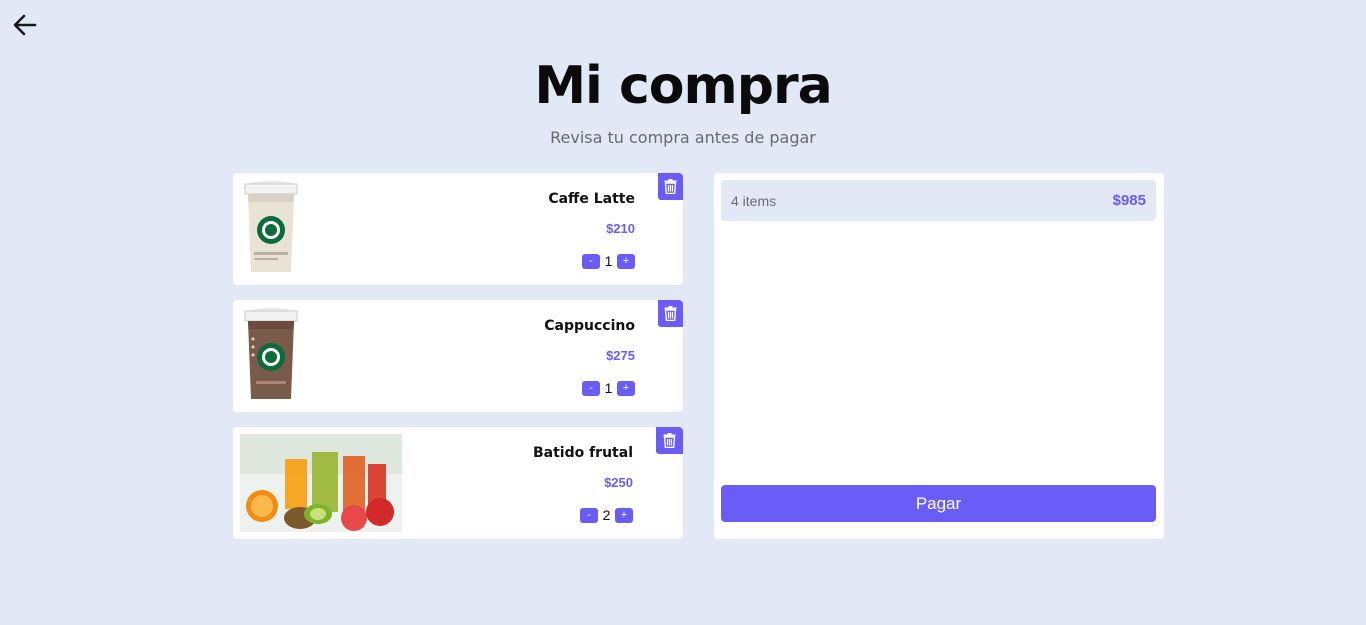 The image size is (1366, 625). What do you see at coordinates (589, 326) in the screenshot?
I see `item-name: Cappuccino` at bounding box center [589, 326].